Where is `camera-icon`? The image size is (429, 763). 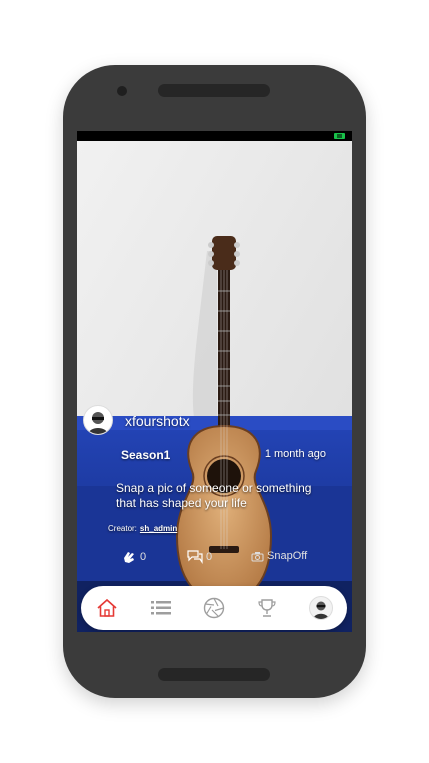 camera-icon is located at coordinates (257, 556).